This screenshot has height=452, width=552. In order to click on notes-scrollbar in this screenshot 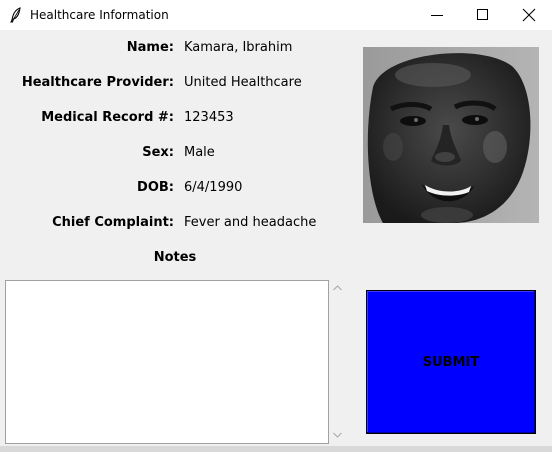, I will do `click(337, 362)`.